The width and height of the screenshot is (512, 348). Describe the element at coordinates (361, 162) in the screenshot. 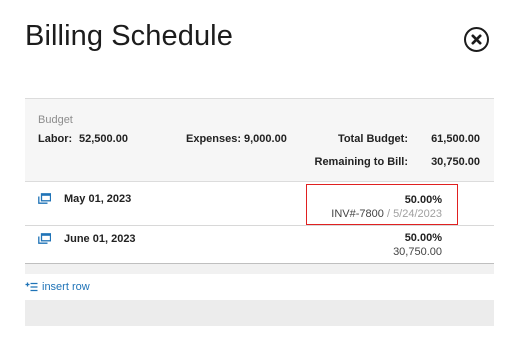

I see `remaining-label: Remaining to Bill:` at that location.